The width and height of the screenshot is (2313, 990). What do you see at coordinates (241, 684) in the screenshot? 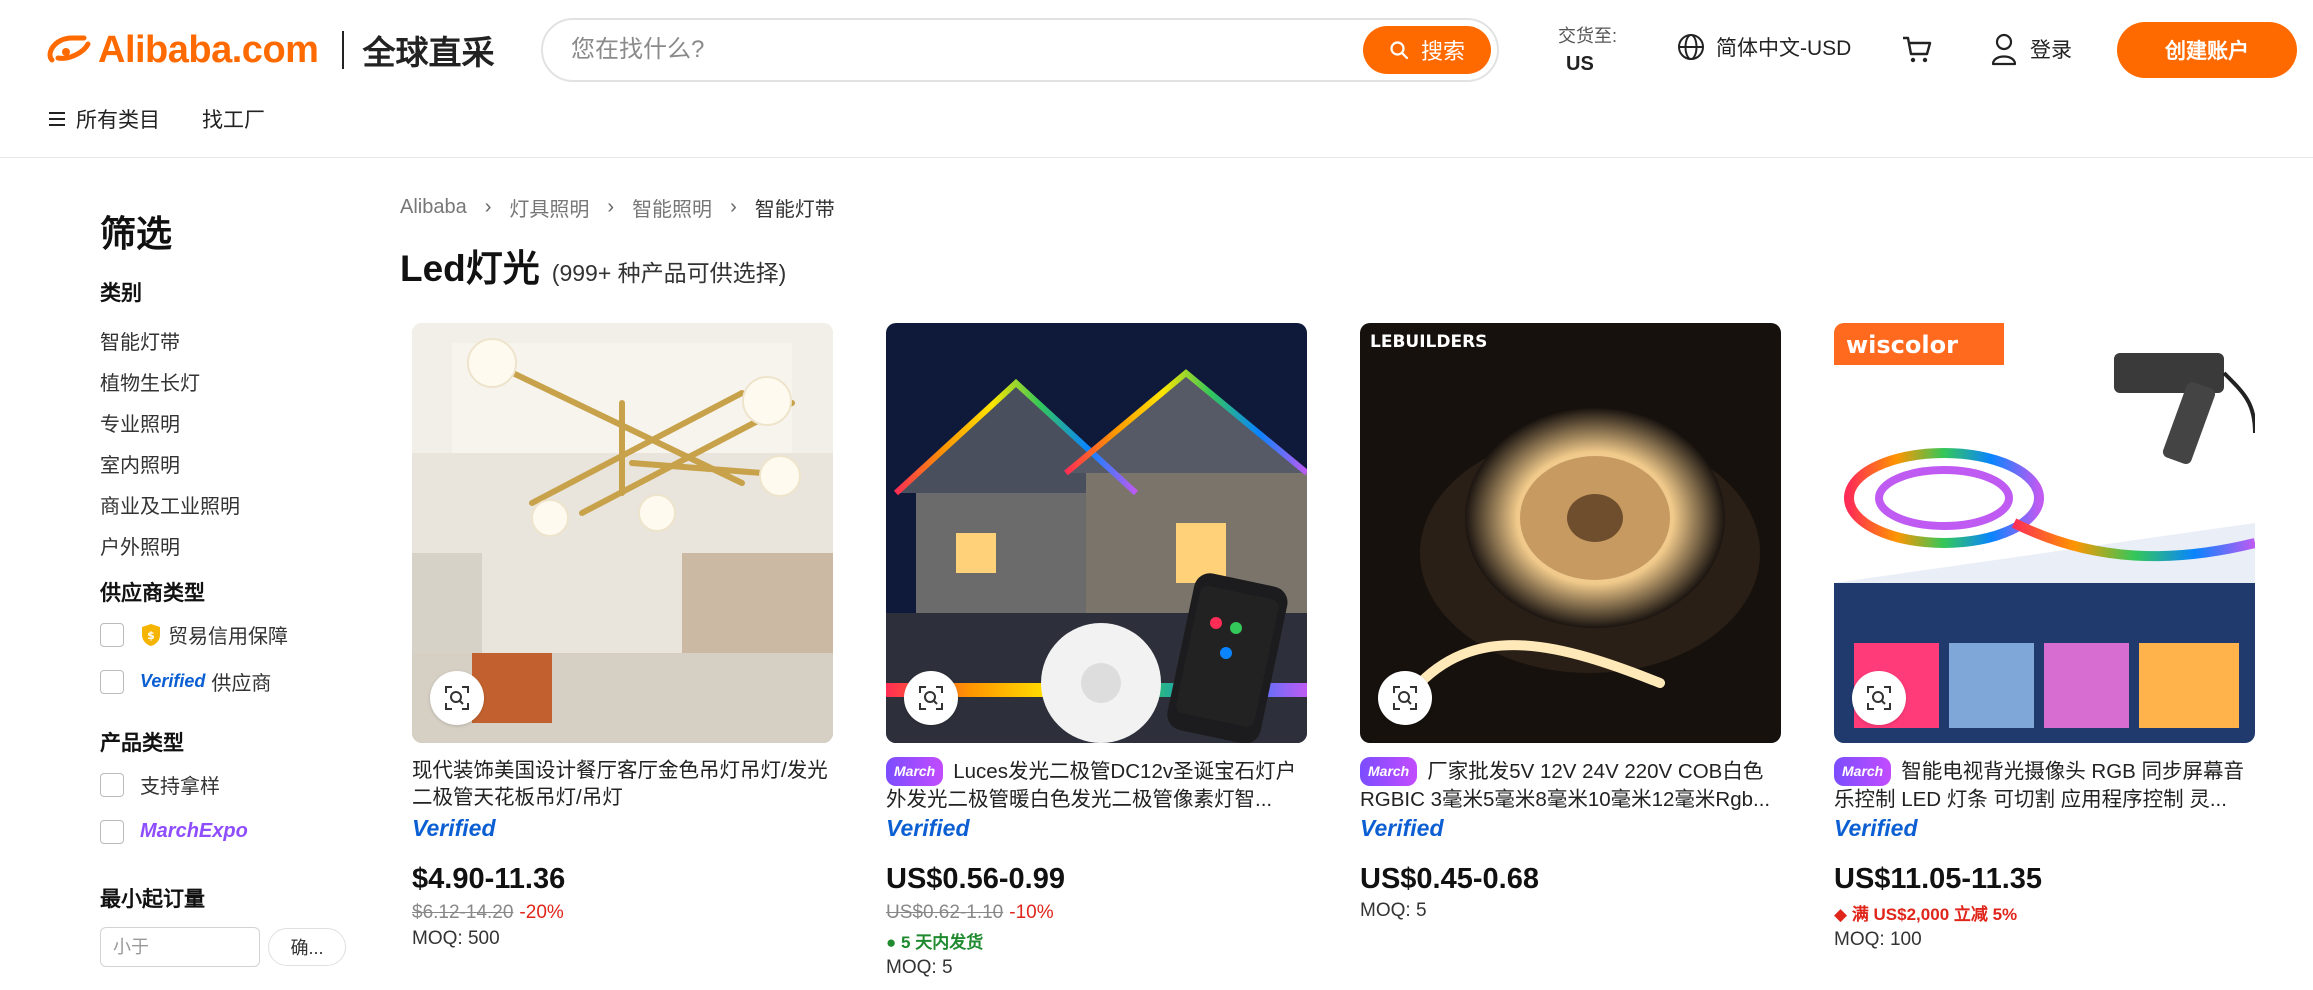
I see `verified-supplier-label: 供应商` at bounding box center [241, 684].